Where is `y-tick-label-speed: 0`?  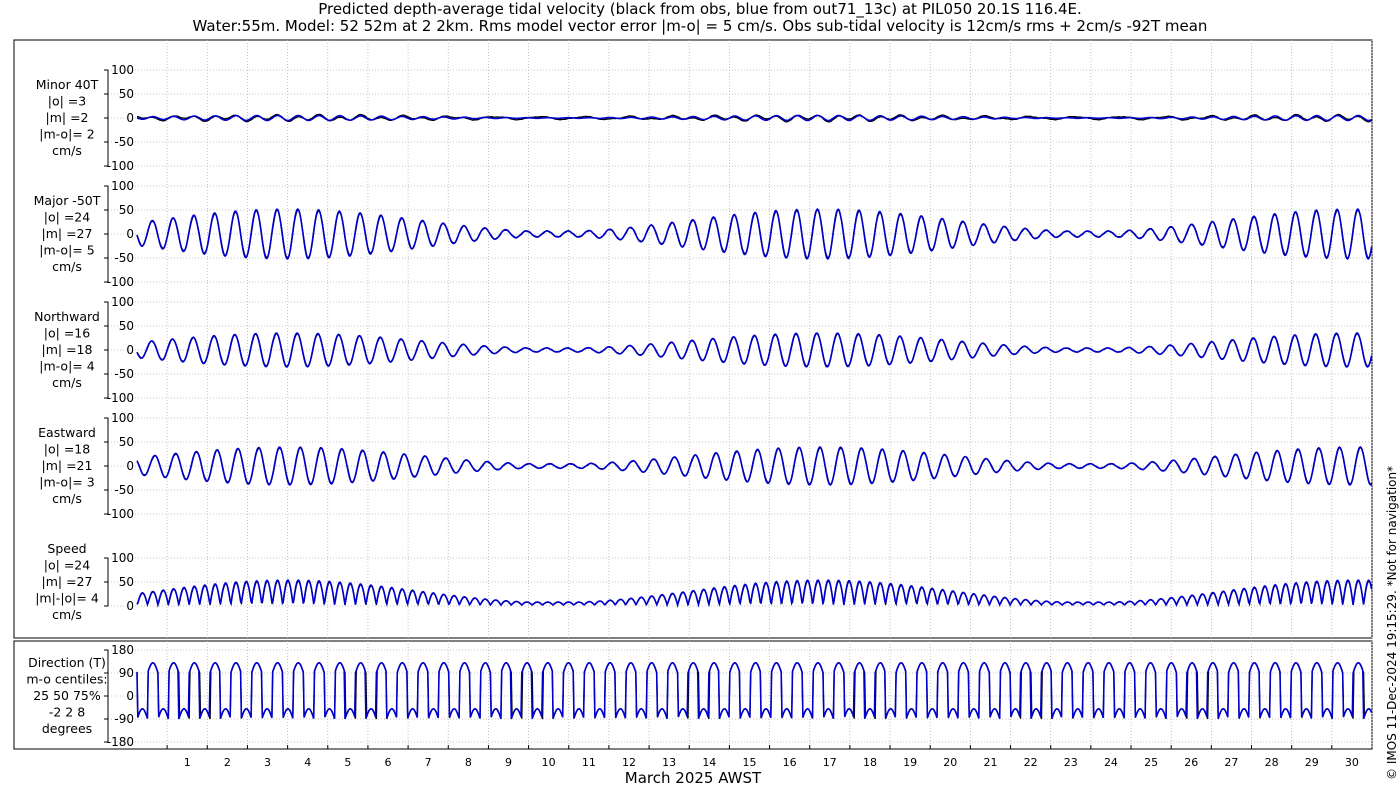 y-tick-label-speed: 0 is located at coordinates (130, 606).